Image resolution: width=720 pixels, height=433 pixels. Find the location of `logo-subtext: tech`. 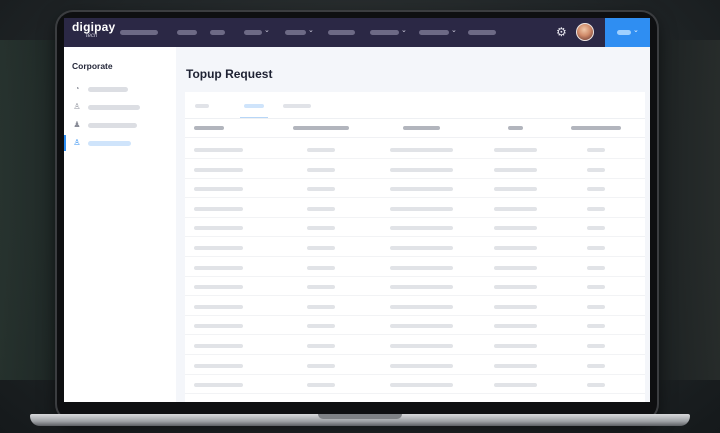

logo-subtext: tech is located at coordinates (92, 36).